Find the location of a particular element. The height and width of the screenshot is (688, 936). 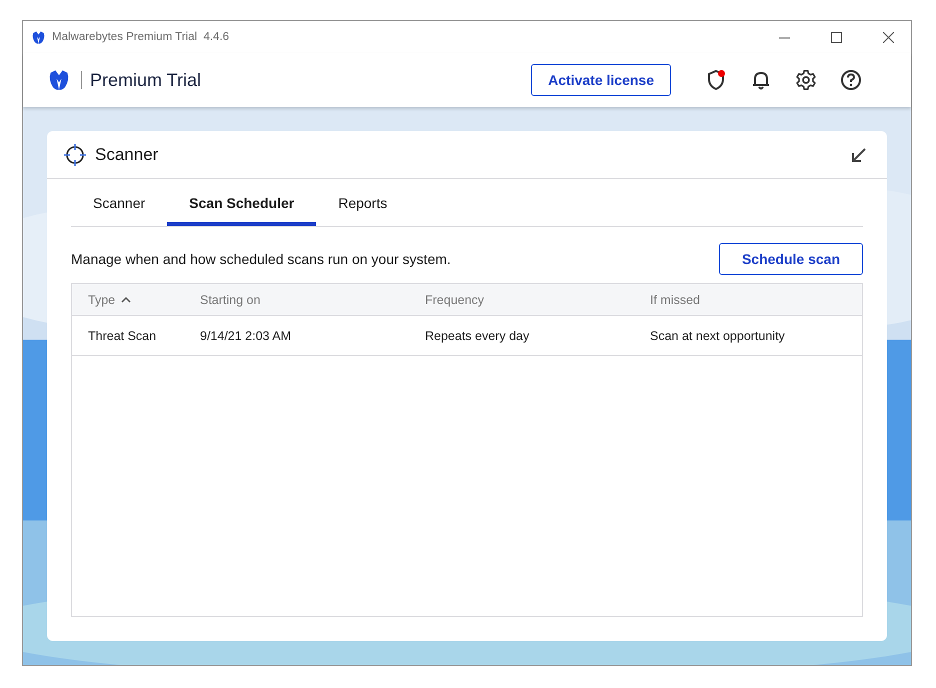

panel-title: Scanner is located at coordinates (127, 154).